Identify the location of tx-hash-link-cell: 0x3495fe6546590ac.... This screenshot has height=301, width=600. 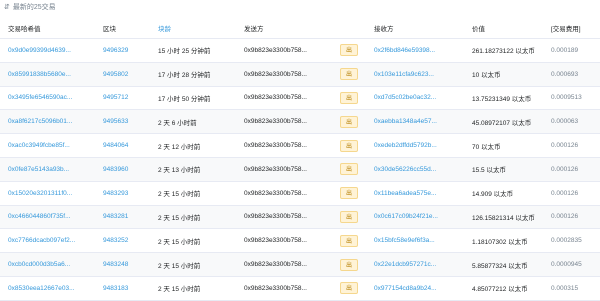
(47, 98).